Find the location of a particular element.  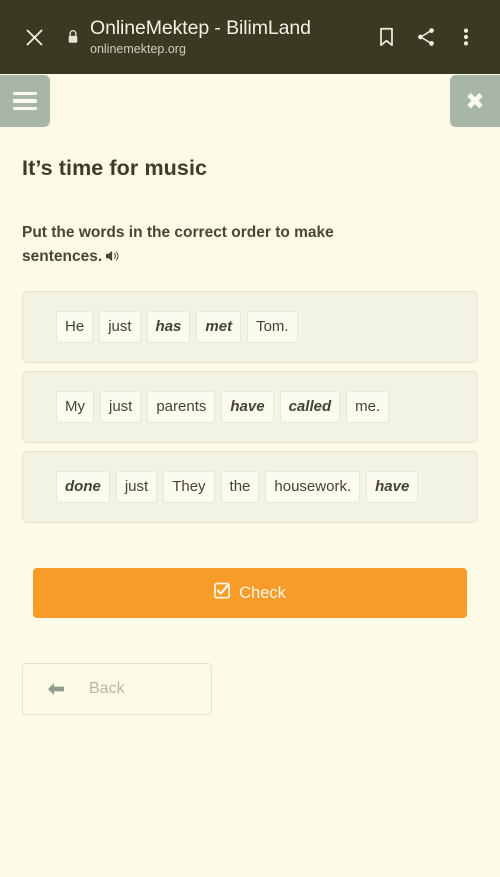

overflow-menu-icon is located at coordinates (466, 37).